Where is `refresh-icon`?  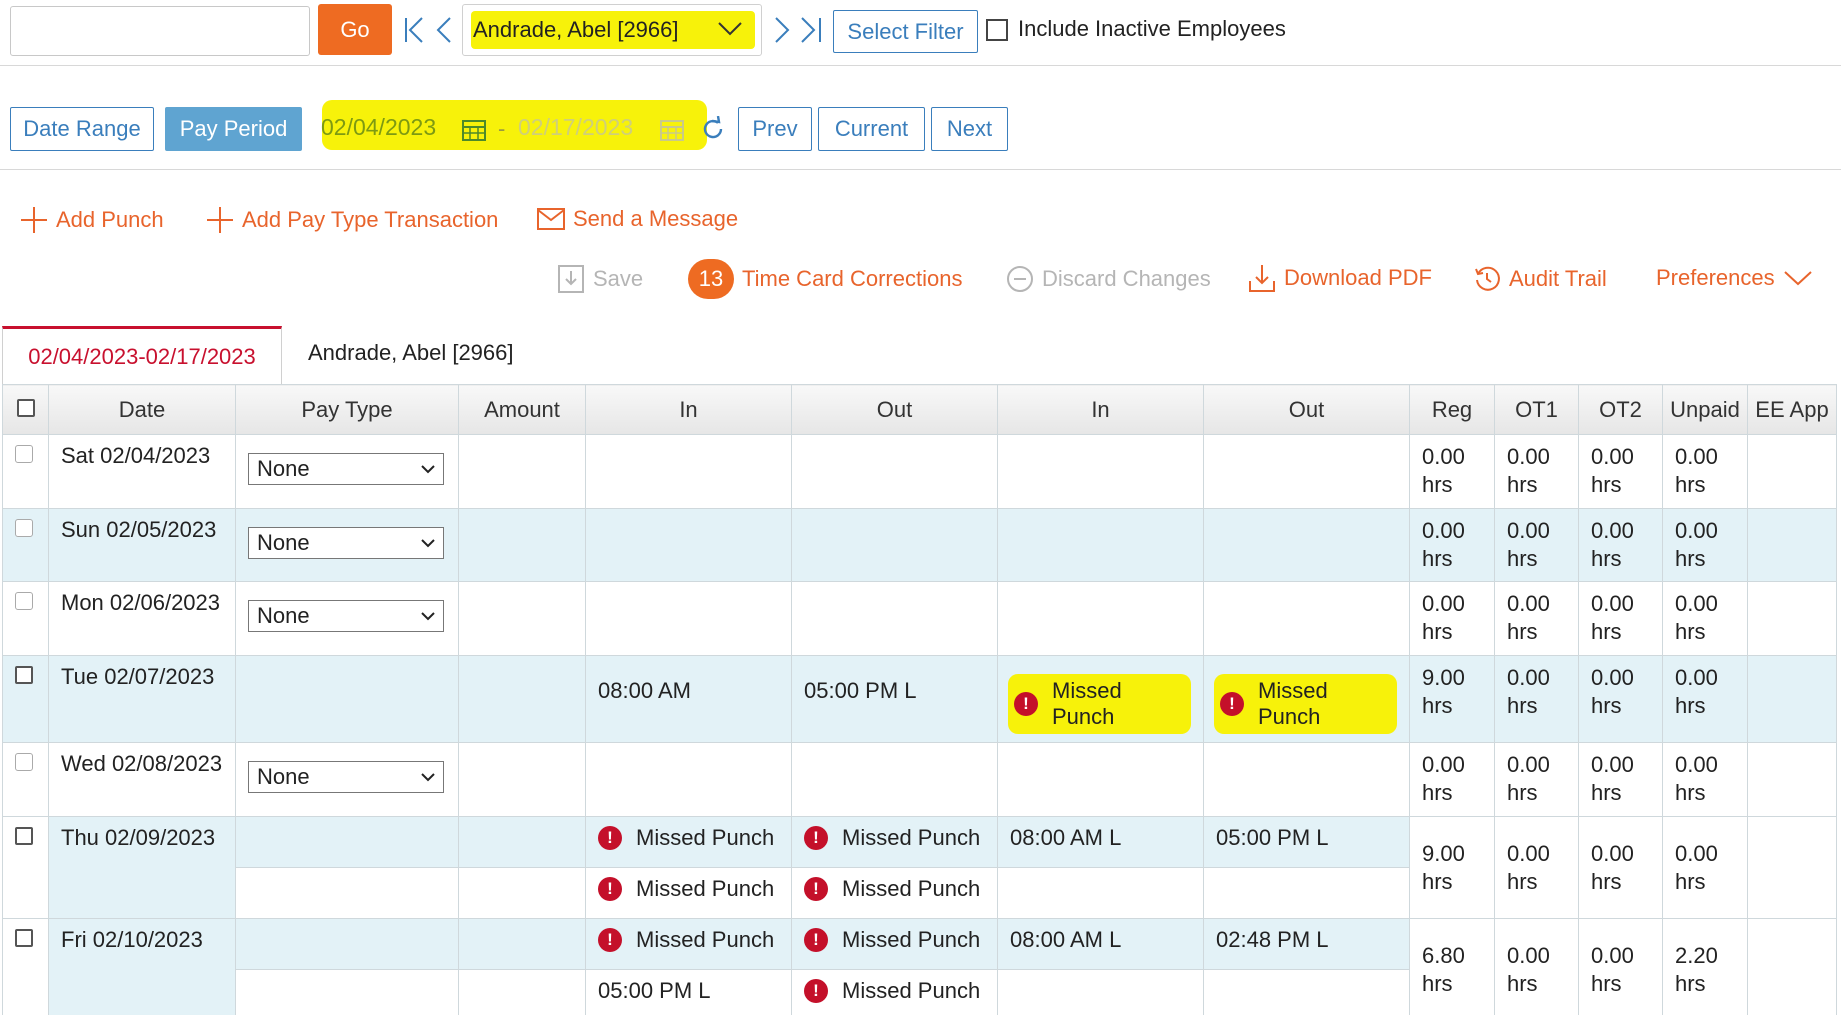 refresh-icon is located at coordinates (713, 129).